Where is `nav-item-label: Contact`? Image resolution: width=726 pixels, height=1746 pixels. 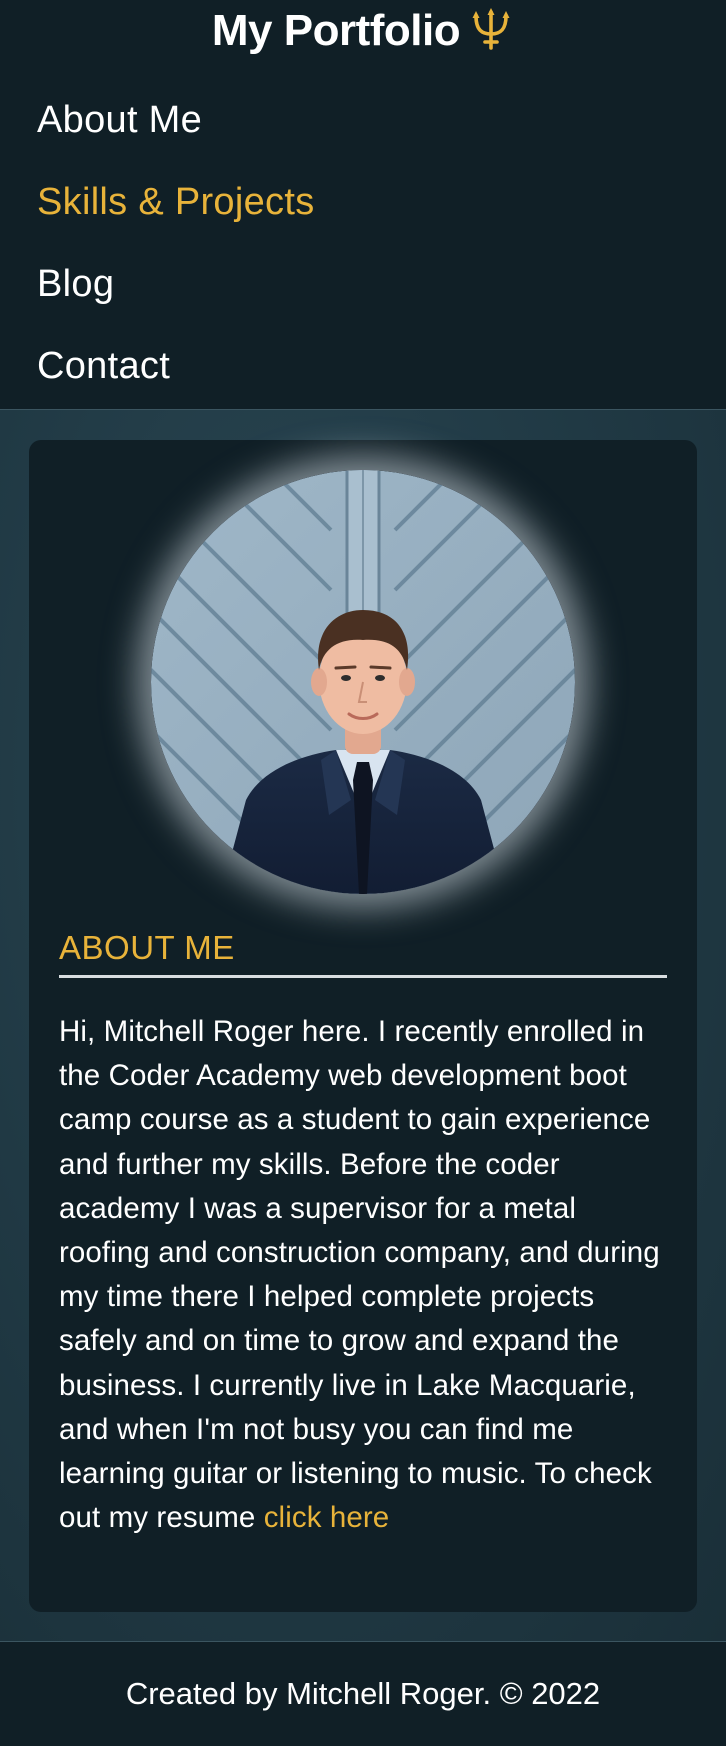 nav-item-label: Contact is located at coordinates (103, 366).